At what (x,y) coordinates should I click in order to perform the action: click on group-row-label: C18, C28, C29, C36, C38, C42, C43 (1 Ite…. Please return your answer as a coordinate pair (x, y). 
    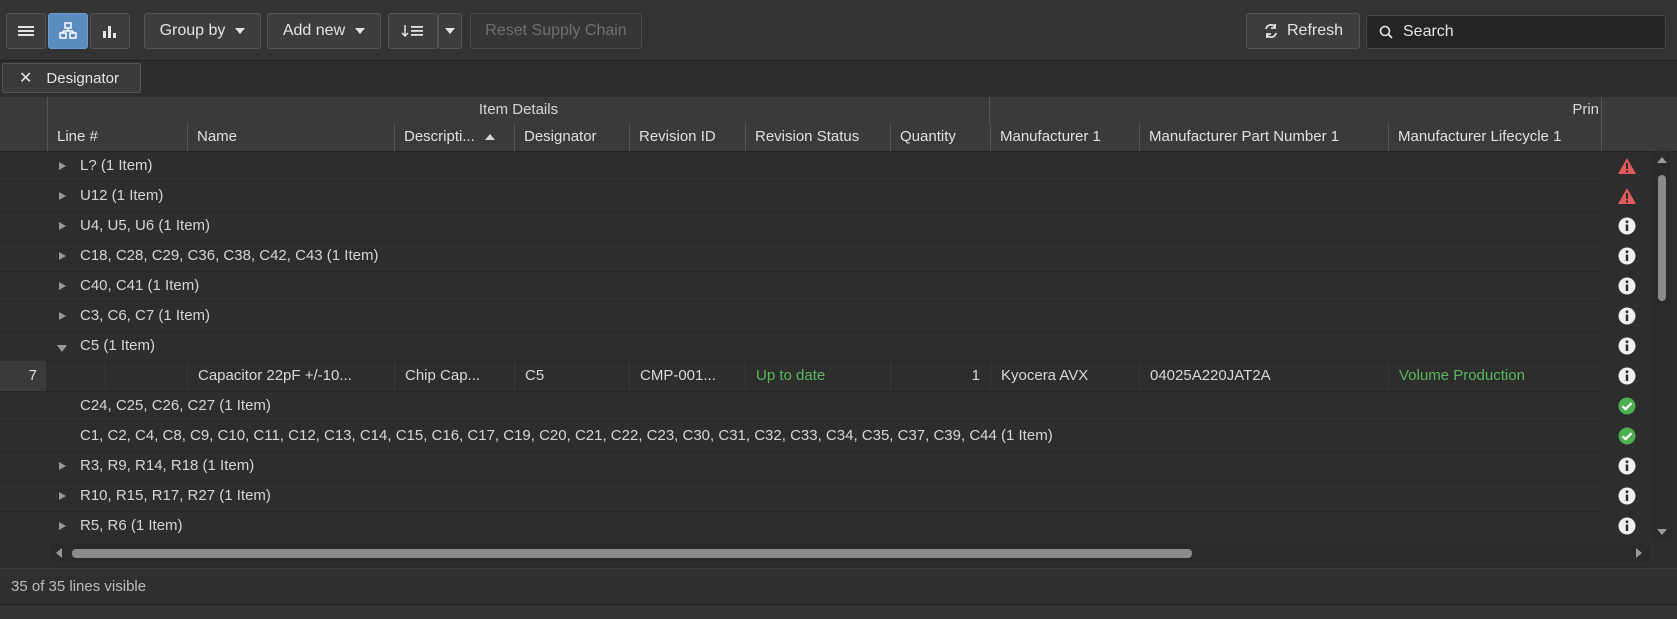
    Looking at the image, I should click on (229, 255).